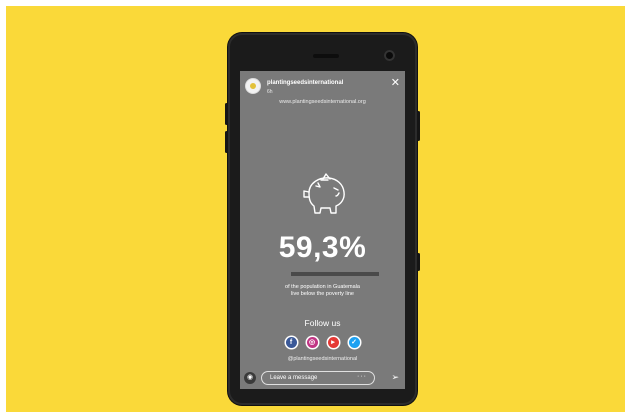 This screenshot has height=418, width=631. What do you see at coordinates (291, 342) in the screenshot?
I see `facebook-icon: f` at bounding box center [291, 342].